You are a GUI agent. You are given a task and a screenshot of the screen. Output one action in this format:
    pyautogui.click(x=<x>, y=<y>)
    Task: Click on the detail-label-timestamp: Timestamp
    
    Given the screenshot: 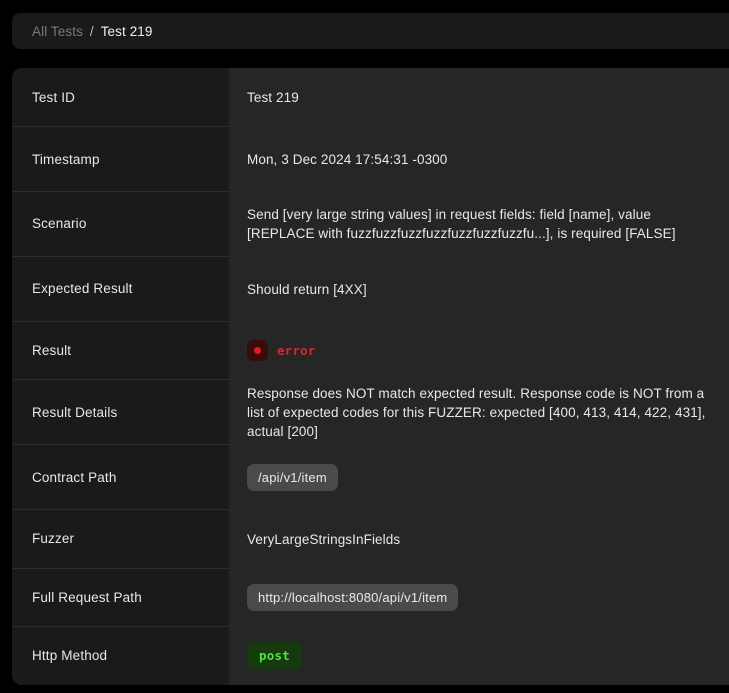 What is the action you would take?
    pyautogui.click(x=120, y=160)
    